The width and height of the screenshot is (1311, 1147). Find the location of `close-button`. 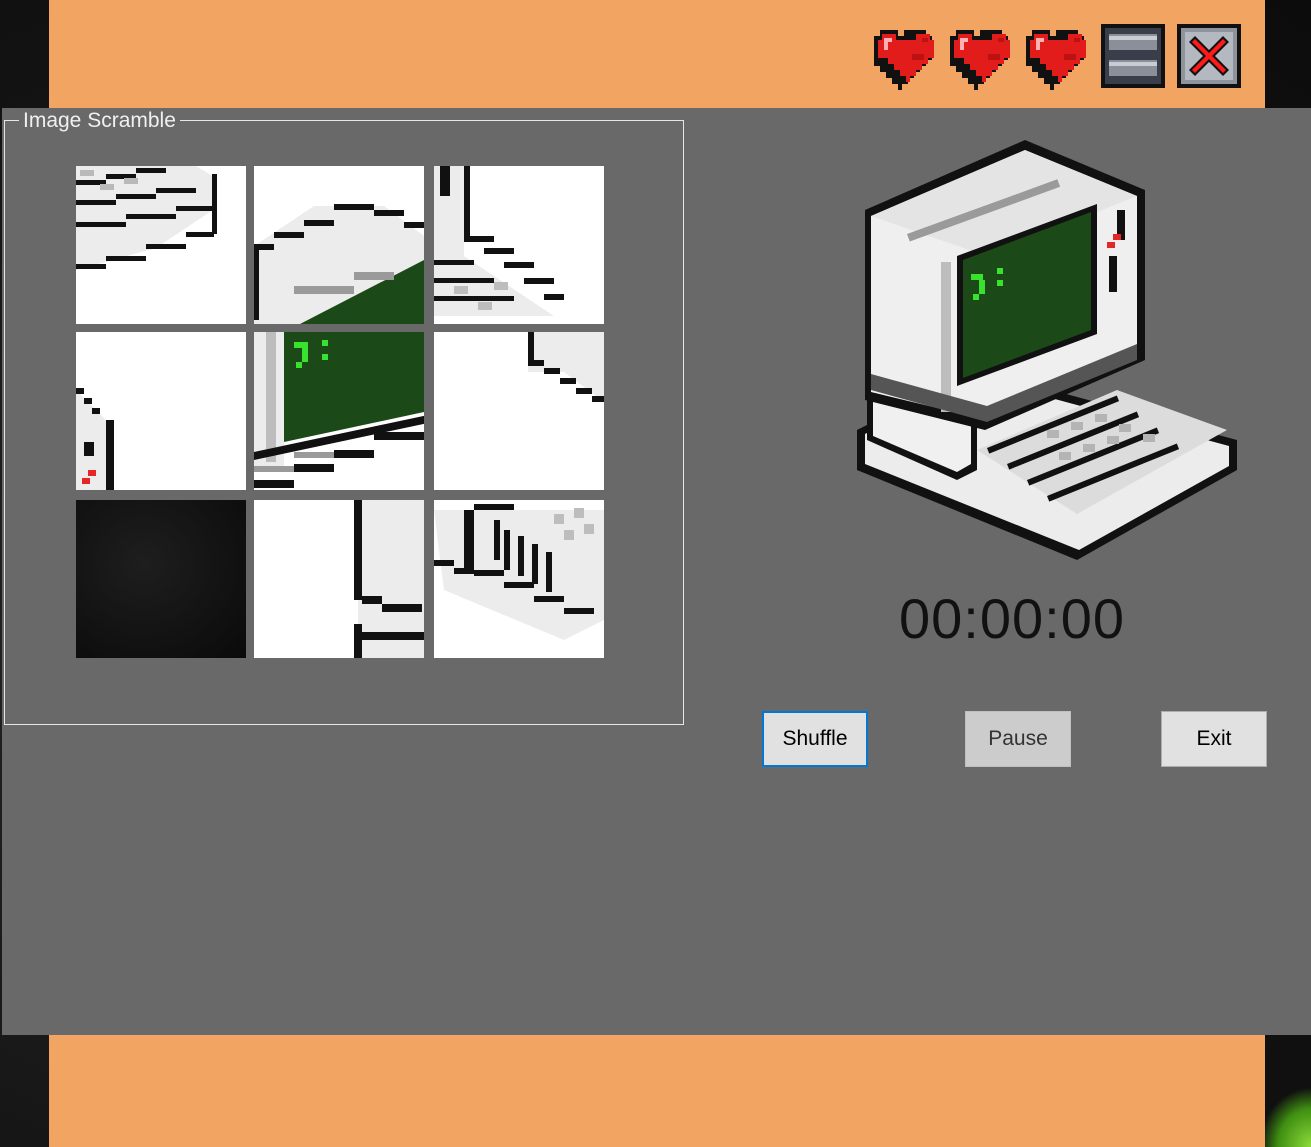

close-button is located at coordinates (1209, 56).